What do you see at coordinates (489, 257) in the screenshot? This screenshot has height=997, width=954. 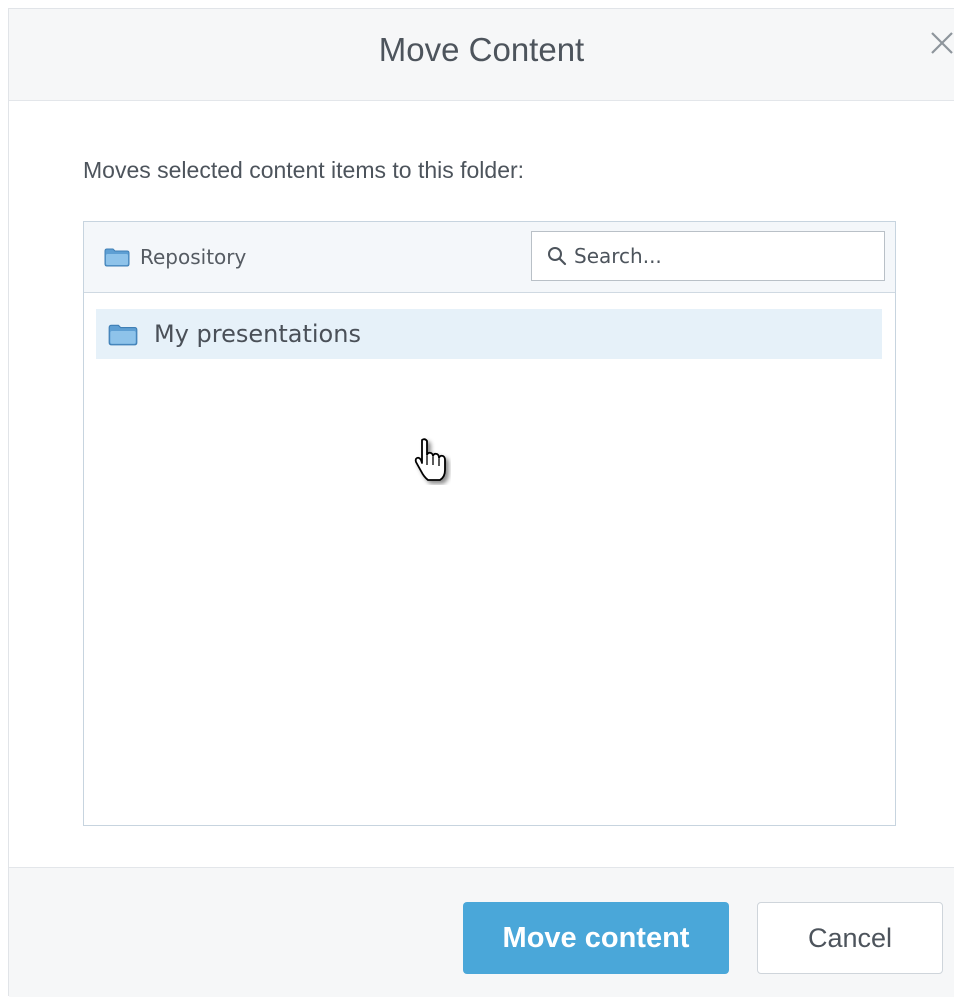 I see `folder-browser-toolbar: Repository` at bounding box center [489, 257].